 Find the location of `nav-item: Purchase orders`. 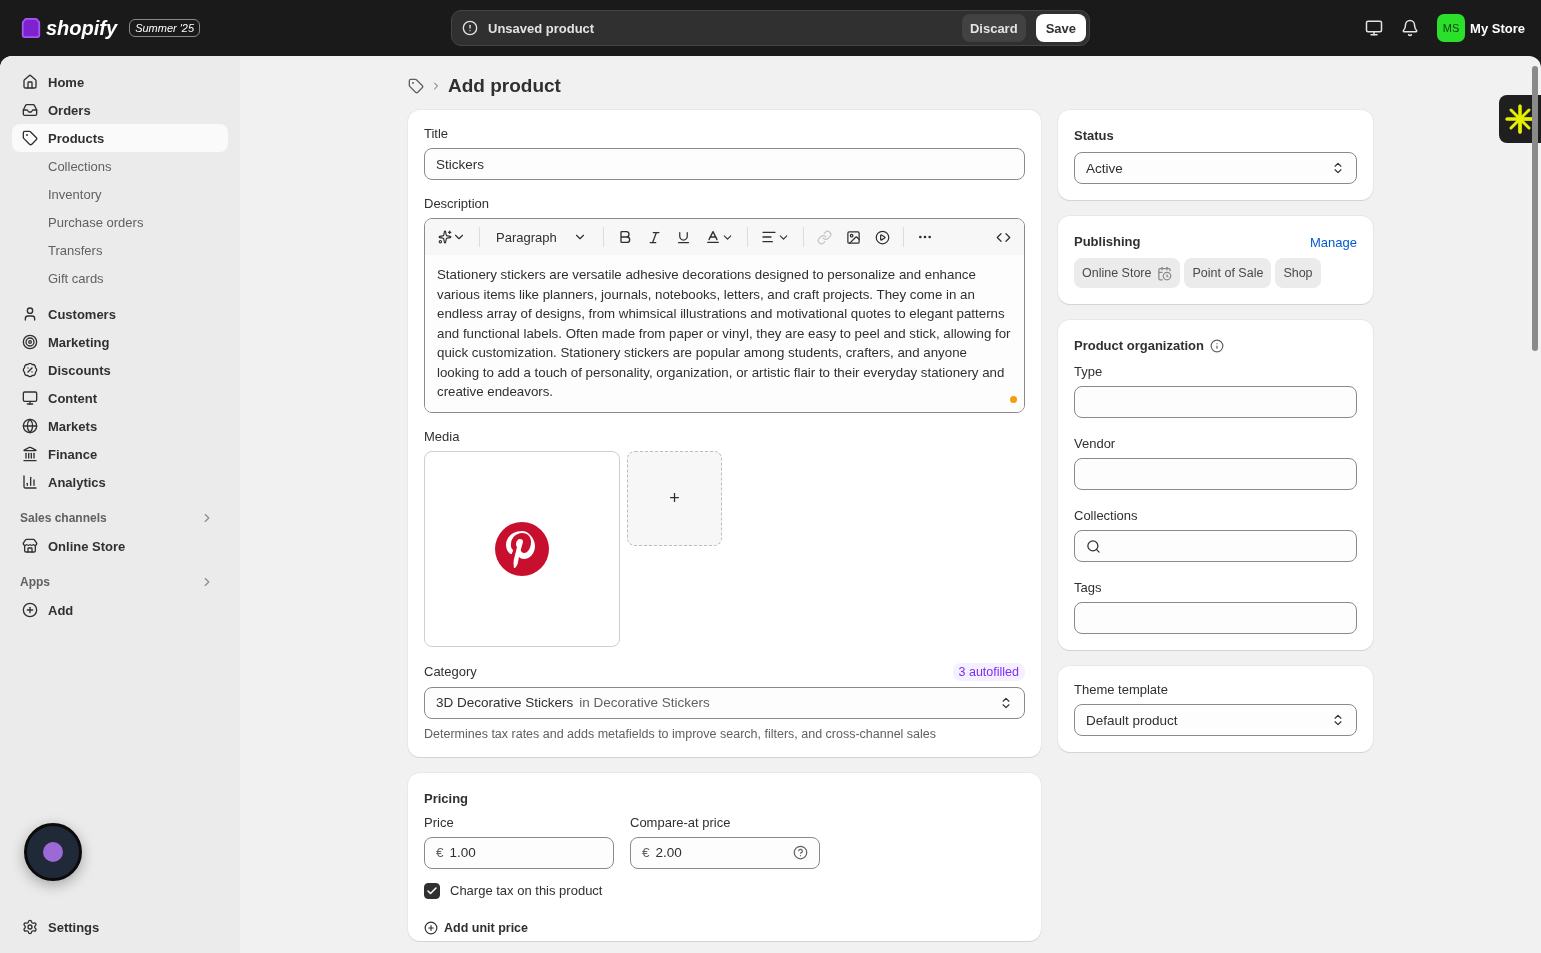

nav-item: Purchase orders is located at coordinates (120, 222).